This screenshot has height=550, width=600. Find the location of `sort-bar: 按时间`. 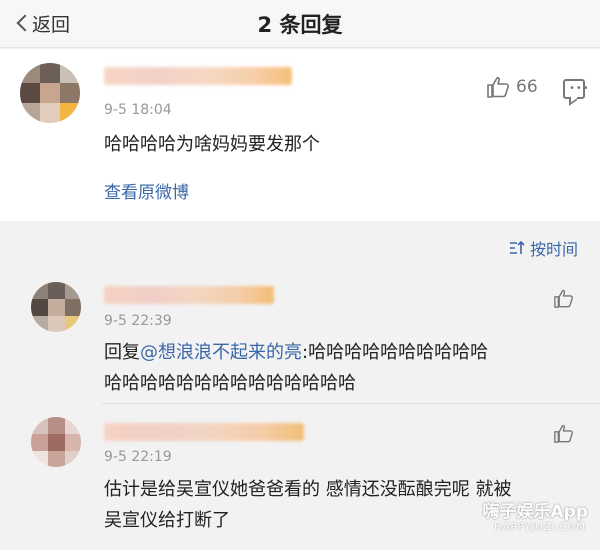

sort-bar: 按时间 is located at coordinates (300, 248).